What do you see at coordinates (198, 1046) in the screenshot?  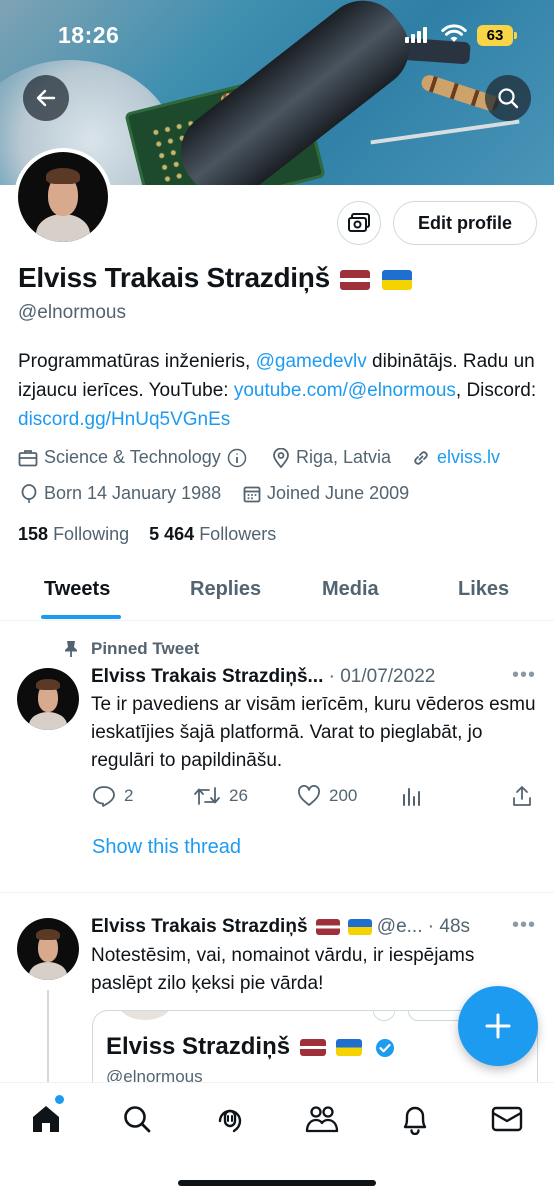 I see `embedded-name-text: Elviss Strazdiņš` at bounding box center [198, 1046].